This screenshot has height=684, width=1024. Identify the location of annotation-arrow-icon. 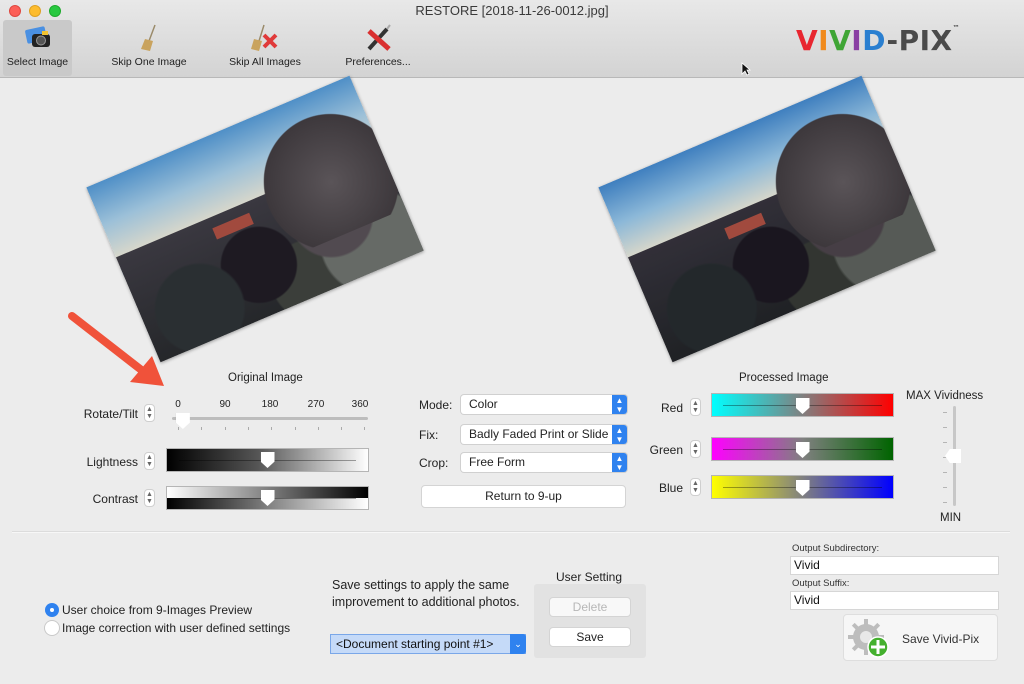
(116, 351).